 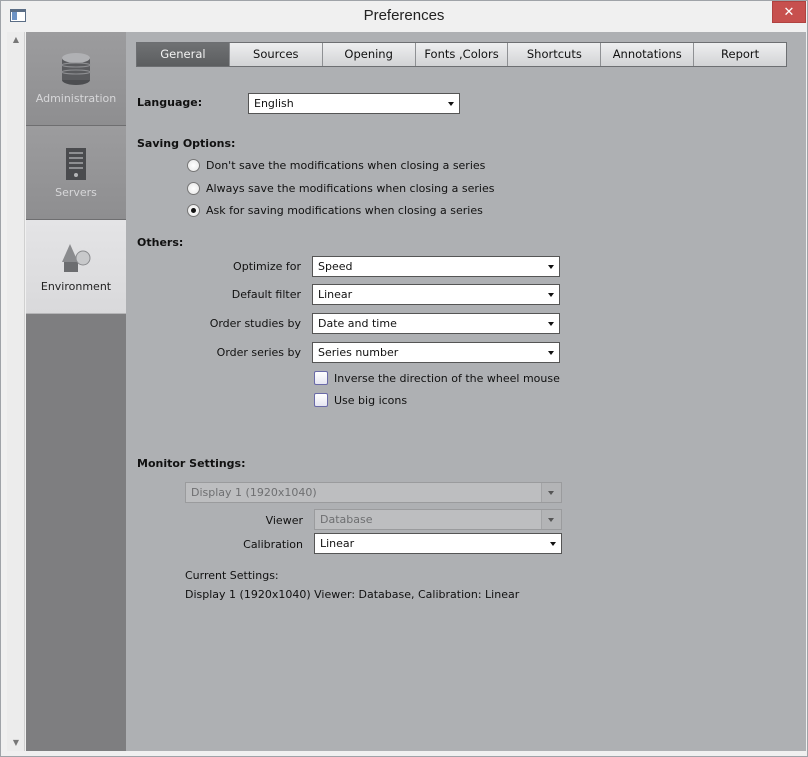 I want to click on radio-dont-save, so click(x=193, y=165).